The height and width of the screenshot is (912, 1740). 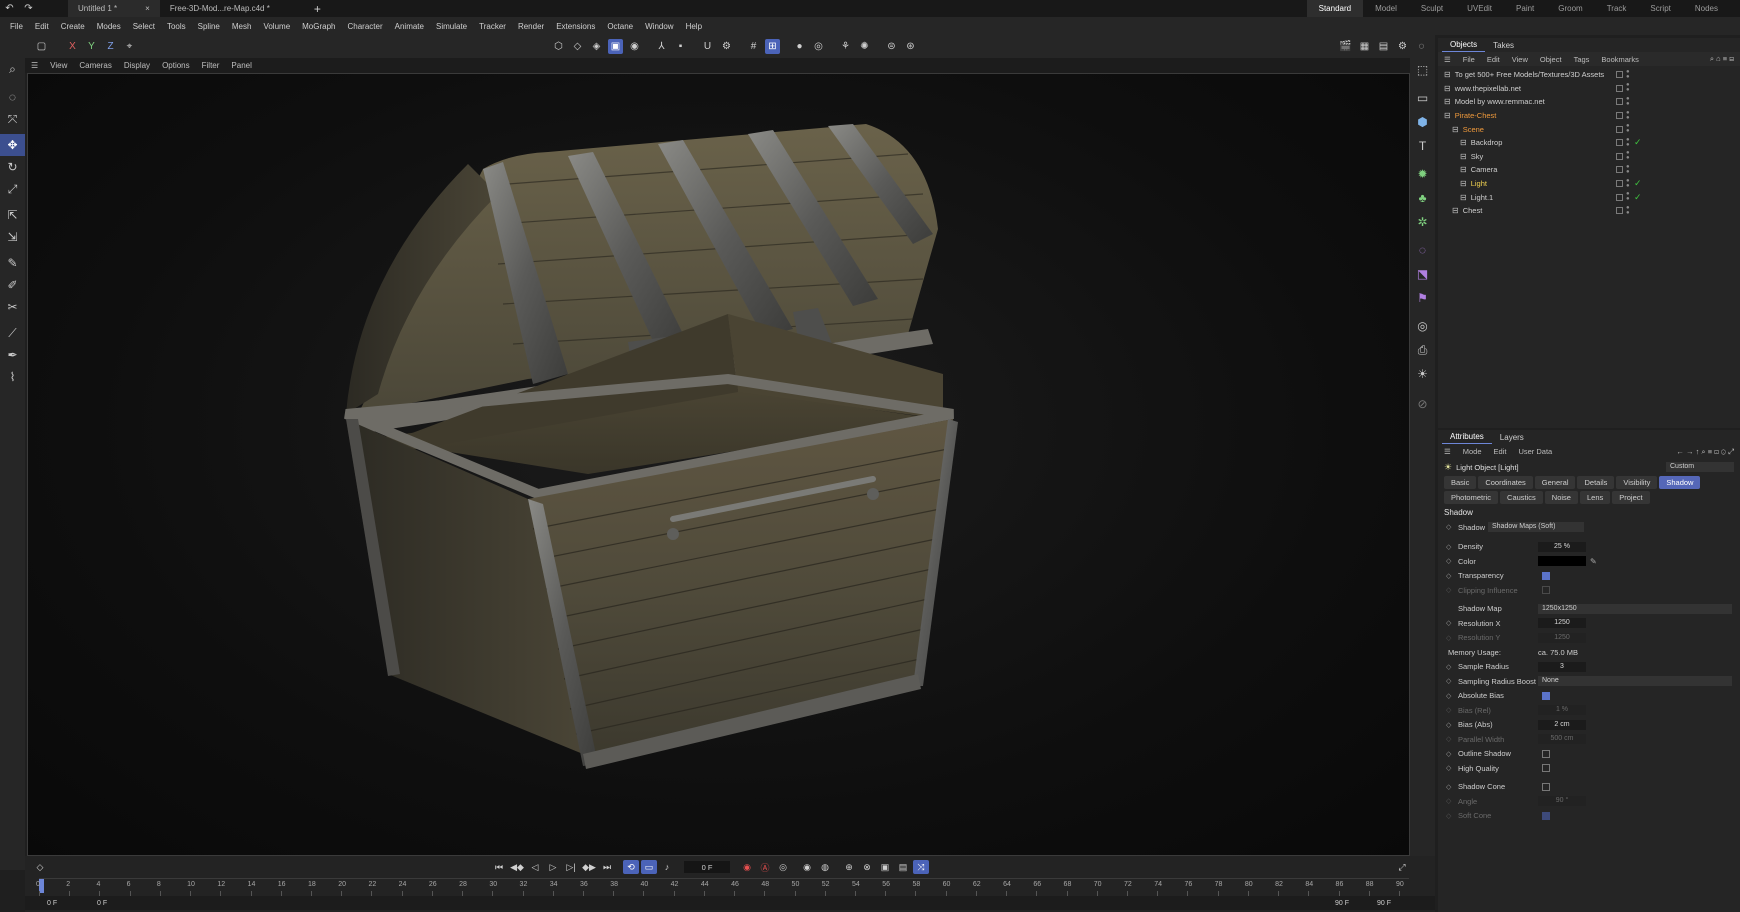 I want to click on search-icon: ⌕, so click(x=12, y=69).